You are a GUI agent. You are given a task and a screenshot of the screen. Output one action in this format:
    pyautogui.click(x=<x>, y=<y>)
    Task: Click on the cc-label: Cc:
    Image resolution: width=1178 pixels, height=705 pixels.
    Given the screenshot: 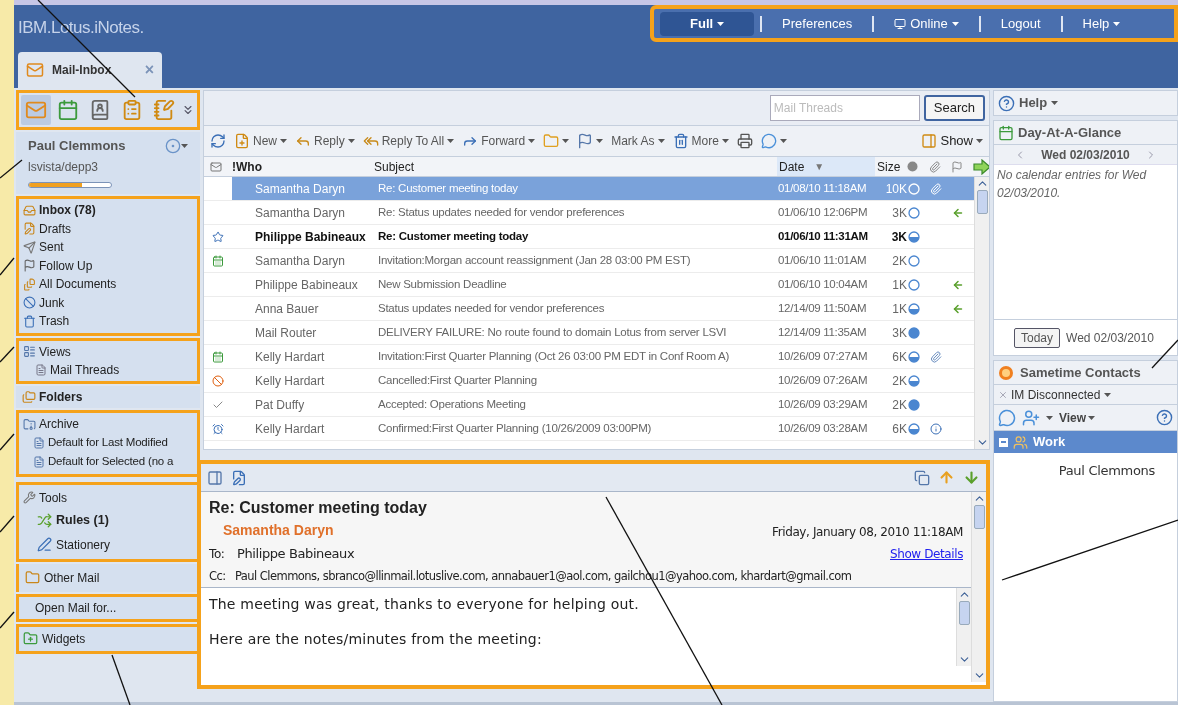 What is the action you would take?
    pyautogui.click(x=218, y=576)
    